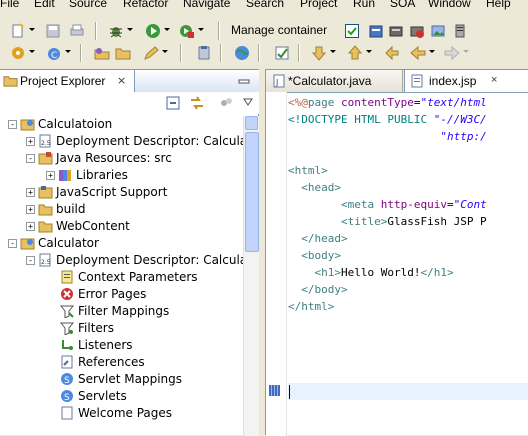 Image resolution: width=528 pixels, height=436 pixels. What do you see at coordinates (167, 29) in the screenshot?
I see `run-dropdown-icon` at bounding box center [167, 29].